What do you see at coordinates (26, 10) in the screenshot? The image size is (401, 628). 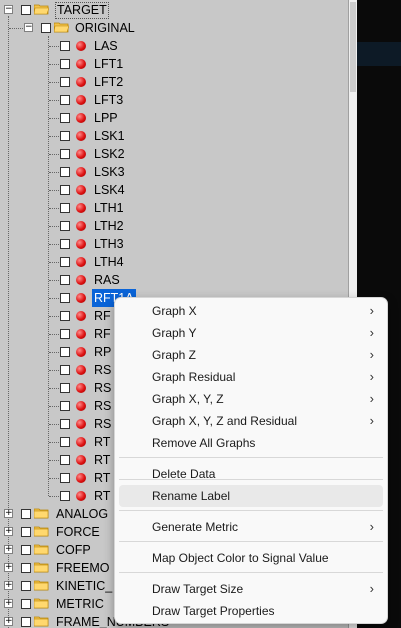 I see `root-checkbox` at bounding box center [26, 10].